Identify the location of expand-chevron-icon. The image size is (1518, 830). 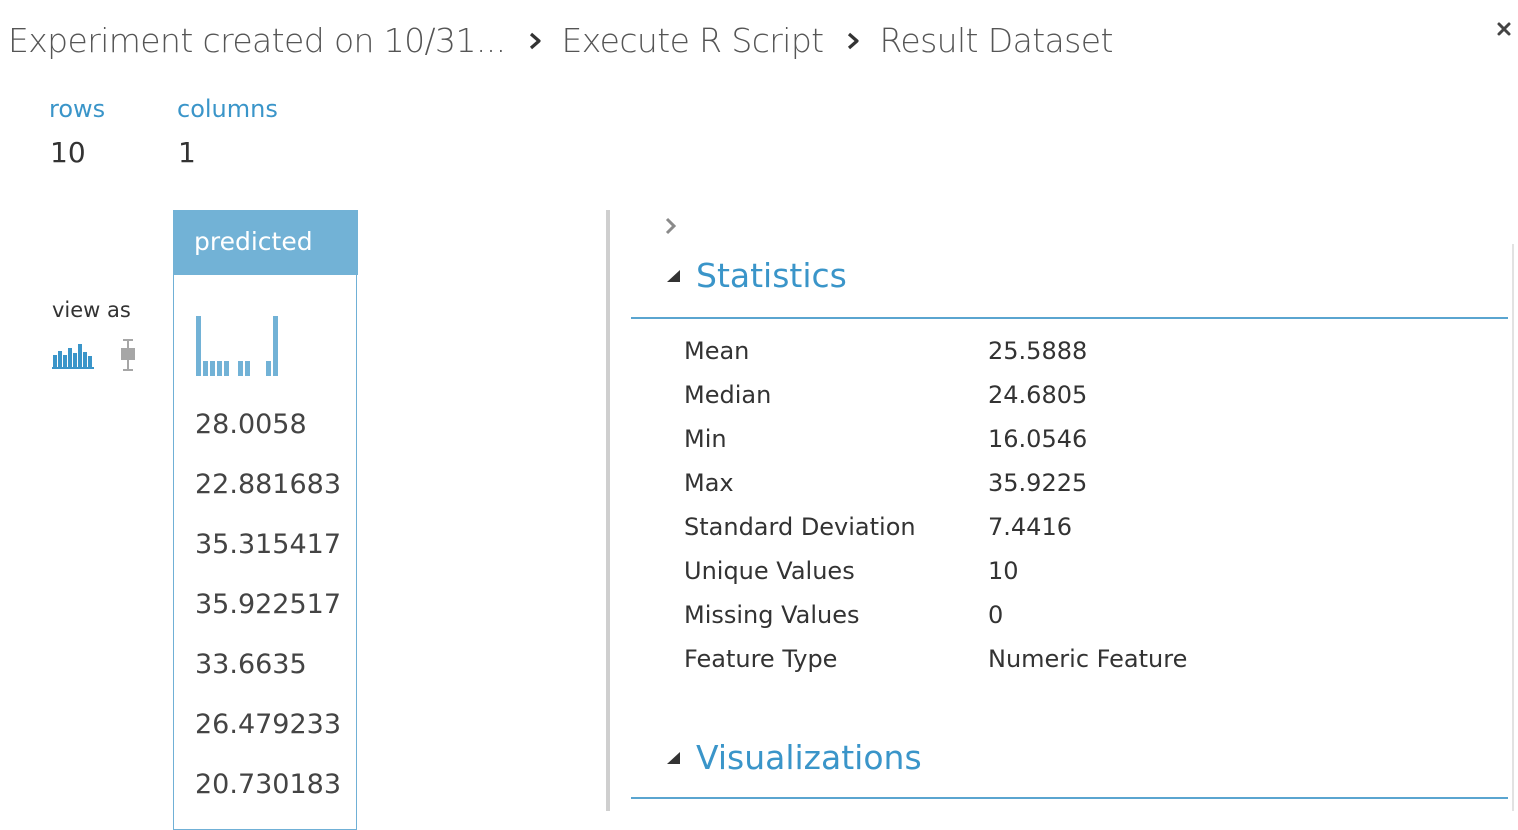
(671, 228).